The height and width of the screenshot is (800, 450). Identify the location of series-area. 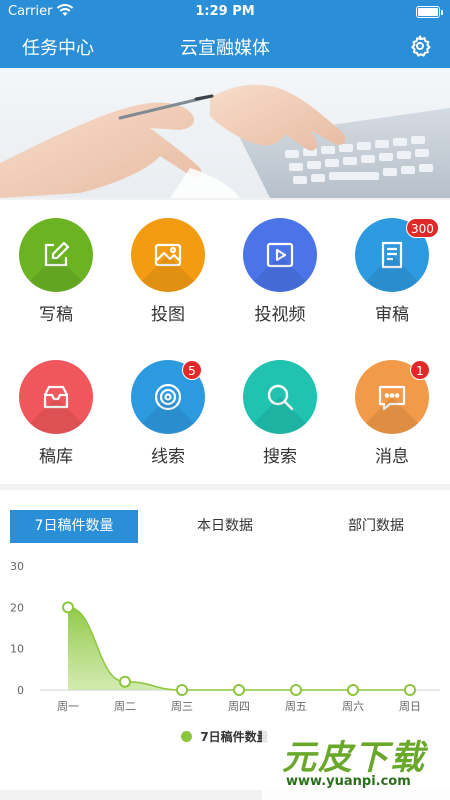
(239, 648).